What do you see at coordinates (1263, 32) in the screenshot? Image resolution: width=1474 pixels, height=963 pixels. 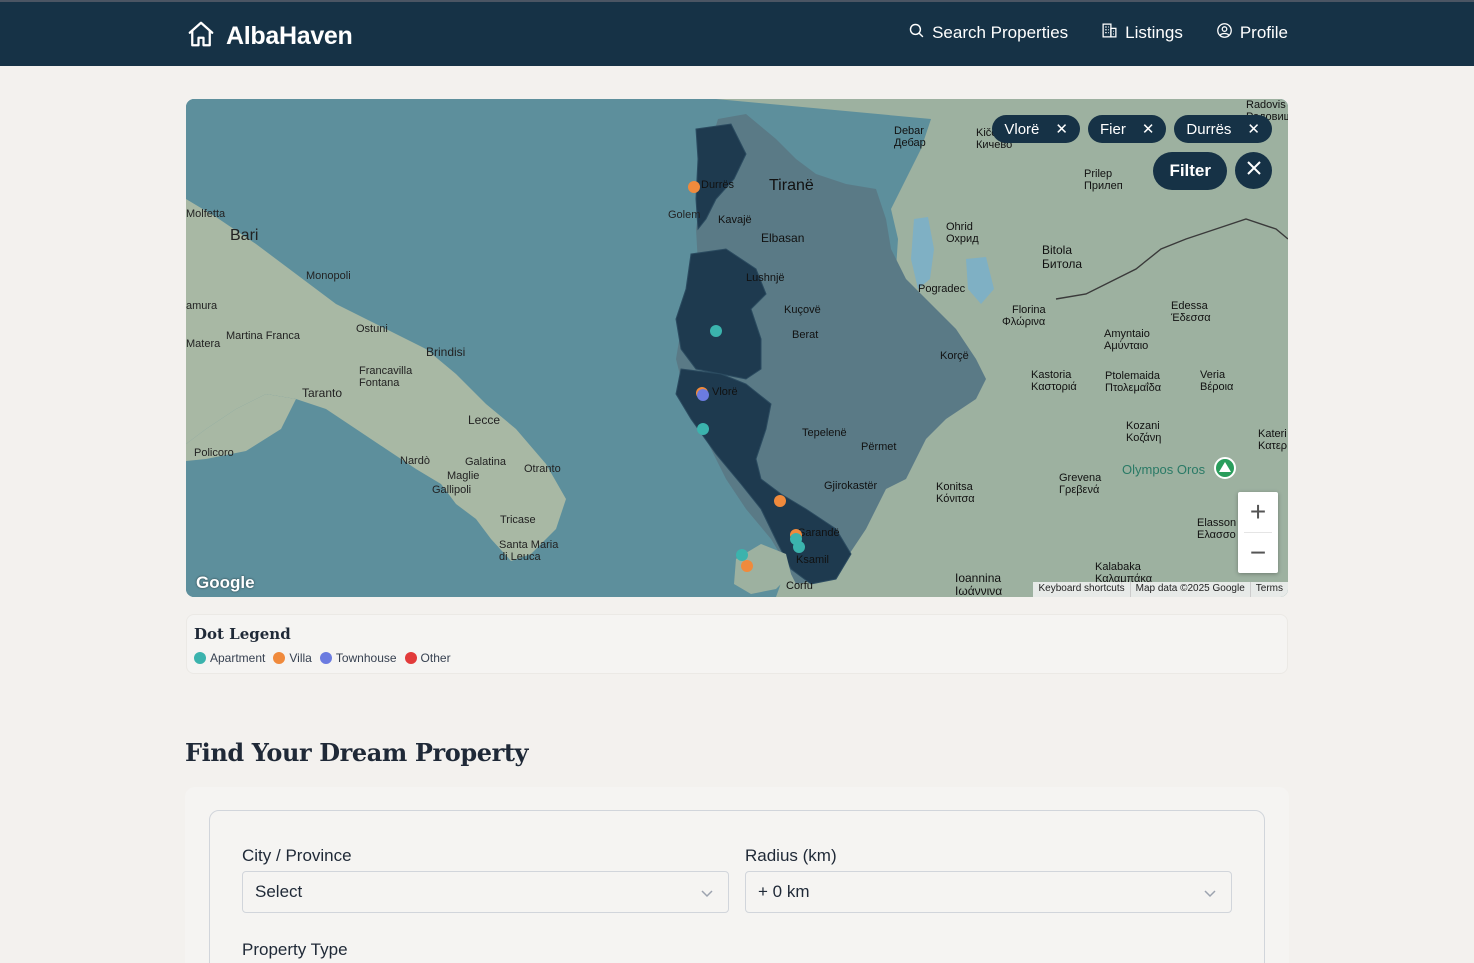 I see `nav-profile-label: Profile` at bounding box center [1263, 32].